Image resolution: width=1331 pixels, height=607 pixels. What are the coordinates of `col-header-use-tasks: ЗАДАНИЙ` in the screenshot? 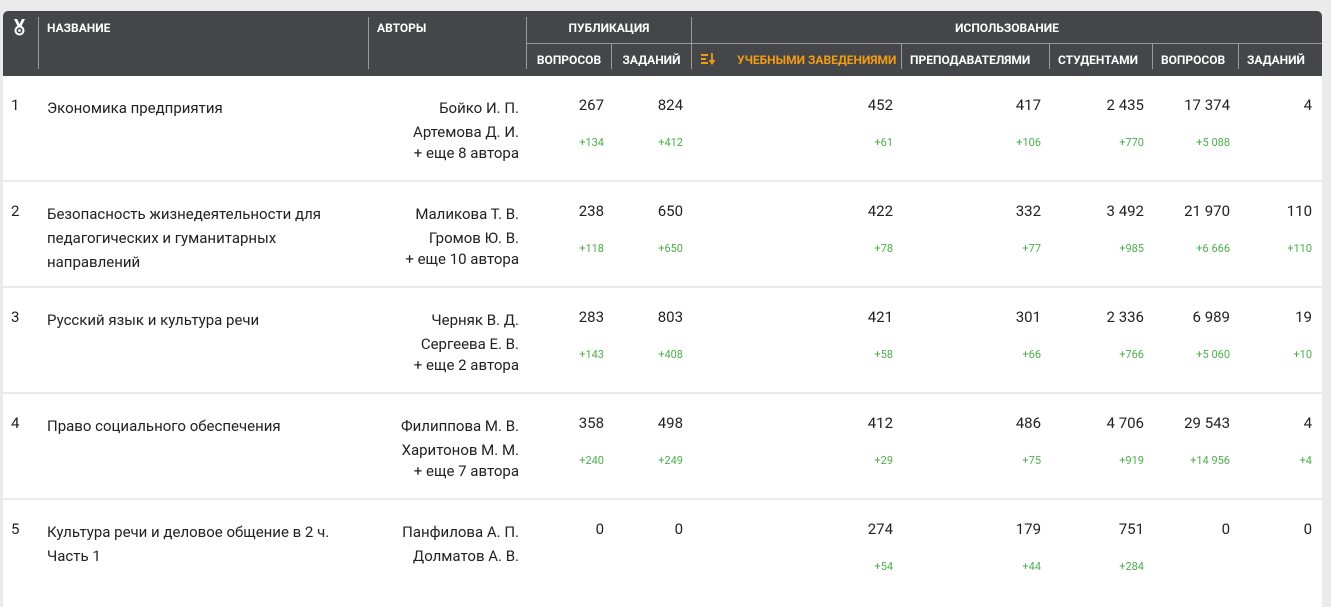 It's located at (1276, 60).